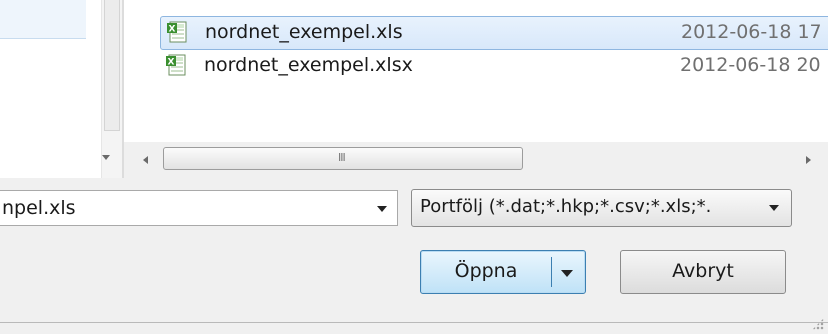 This screenshot has width=828, height=334. Describe the element at coordinates (199, 208) in the screenshot. I see `file-name-combobox: npel.xls` at that location.